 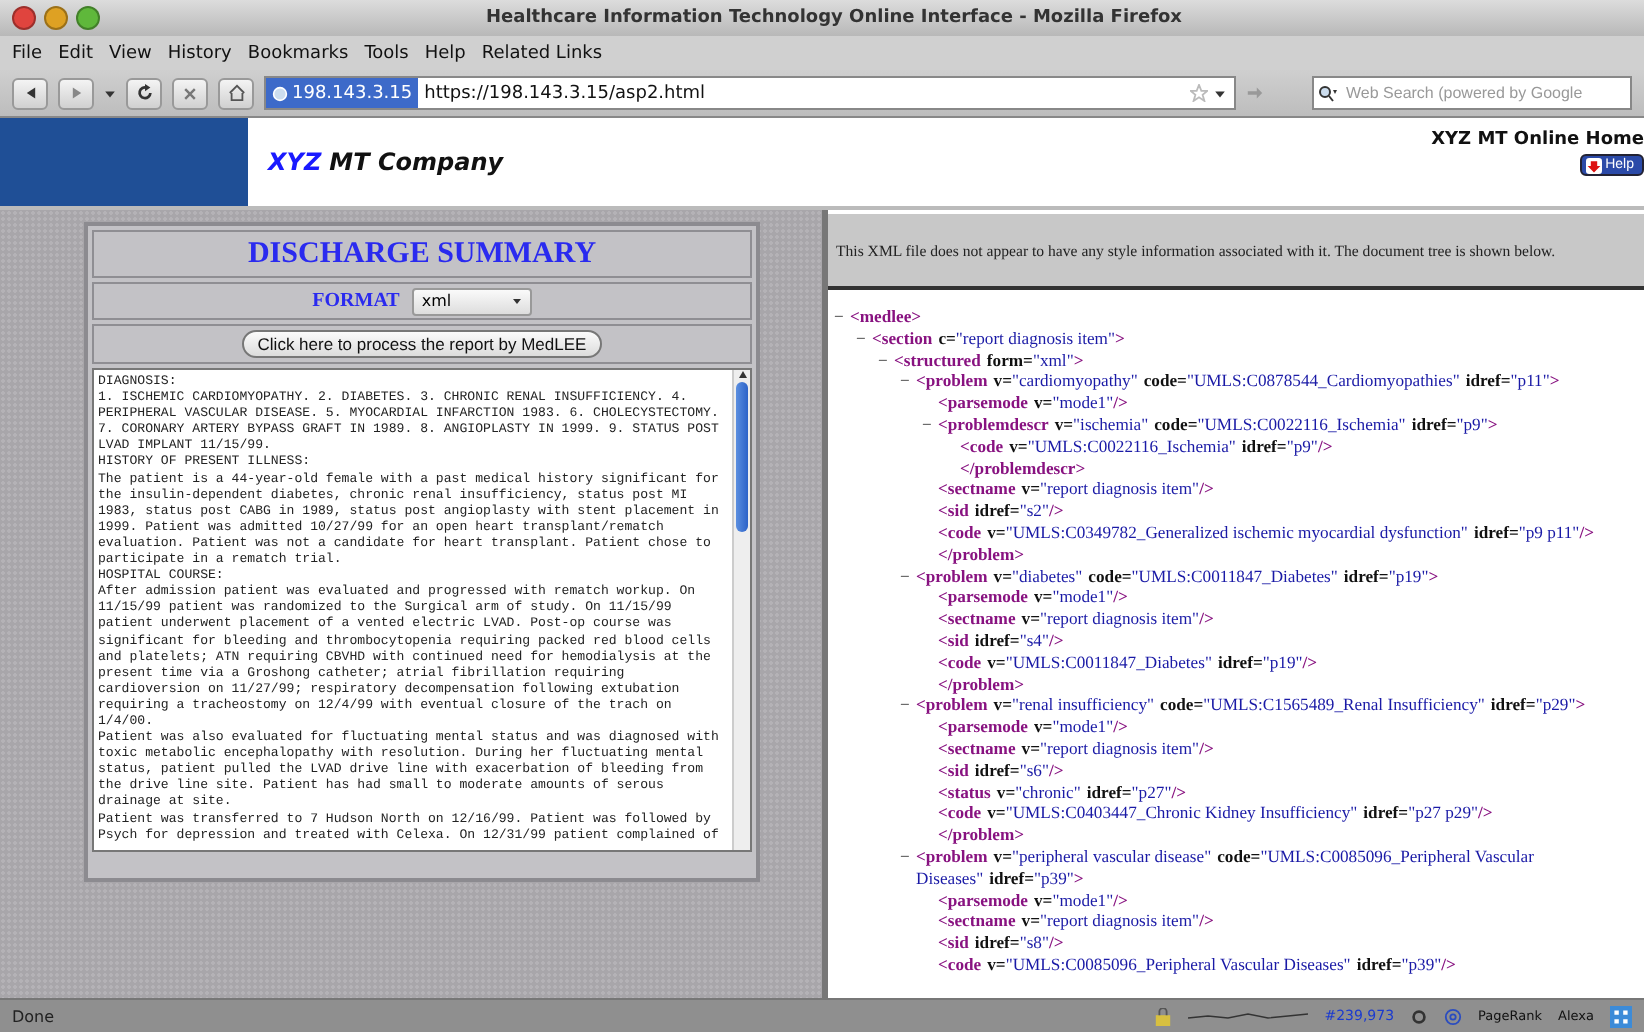 What do you see at coordinates (1163, 1016) in the screenshot?
I see `padlock-icon` at bounding box center [1163, 1016].